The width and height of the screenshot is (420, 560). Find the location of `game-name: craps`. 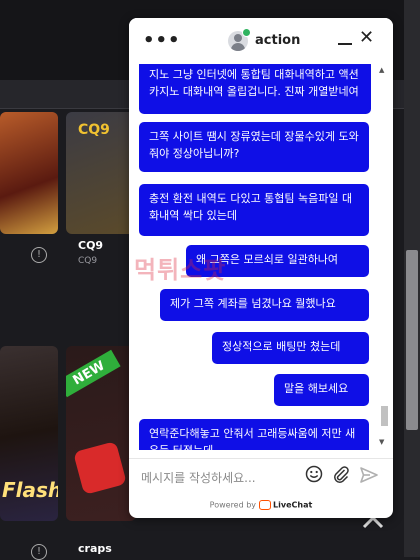

game-name: craps is located at coordinates (95, 548).